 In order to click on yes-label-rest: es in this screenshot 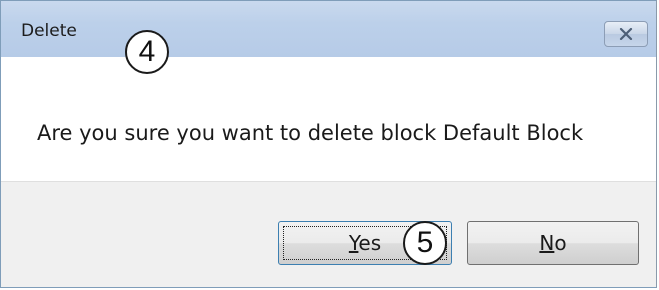, I will do `click(370, 243)`.